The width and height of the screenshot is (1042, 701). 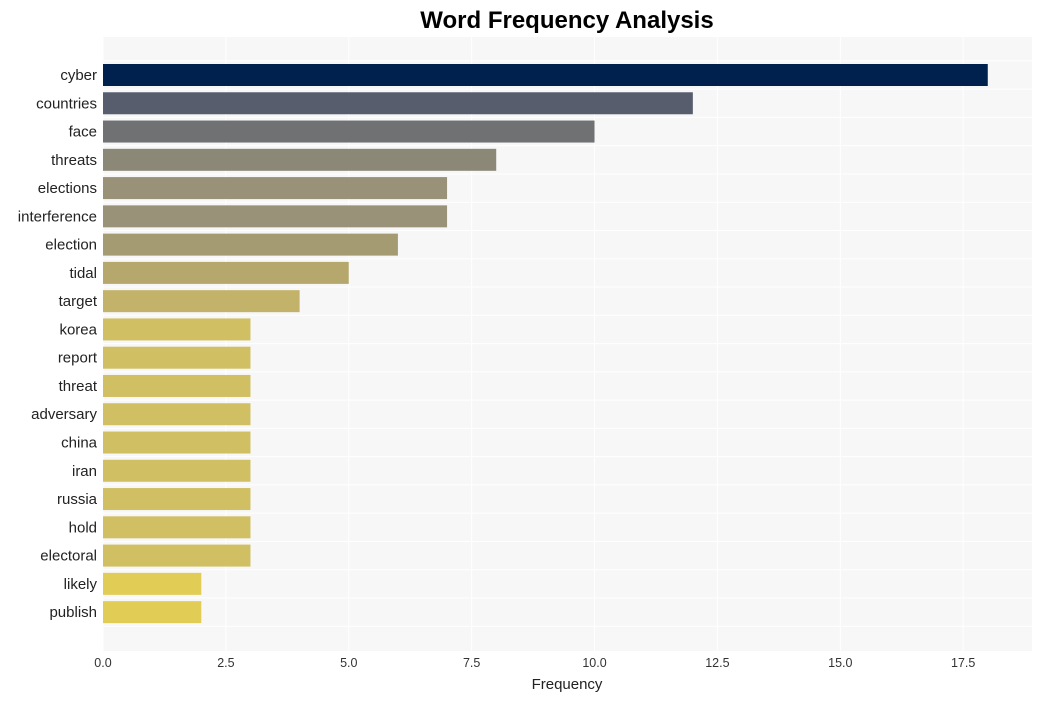 I want to click on y-label-likely: likely, so click(x=81, y=584).